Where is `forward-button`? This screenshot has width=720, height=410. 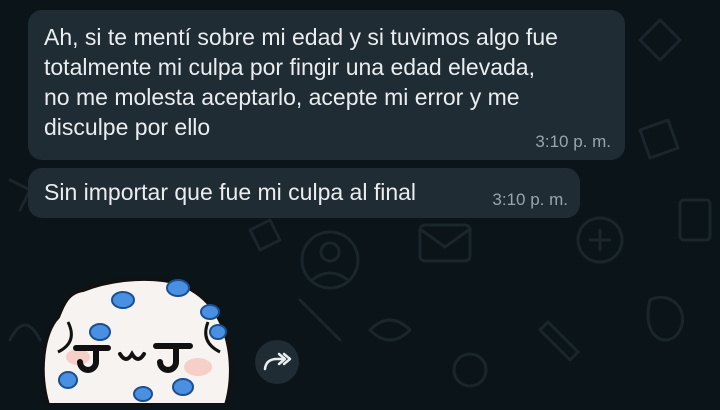
forward-button is located at coordinates (277, 362).